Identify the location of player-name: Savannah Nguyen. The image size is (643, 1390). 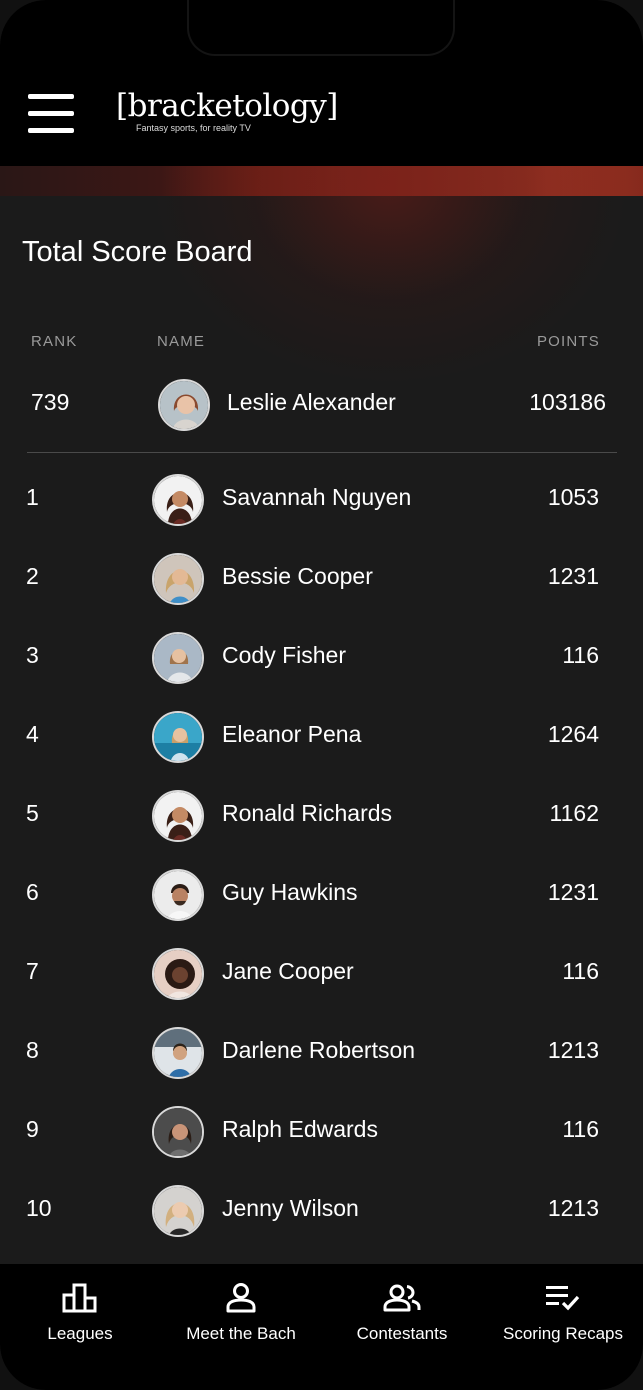
(317, 497).